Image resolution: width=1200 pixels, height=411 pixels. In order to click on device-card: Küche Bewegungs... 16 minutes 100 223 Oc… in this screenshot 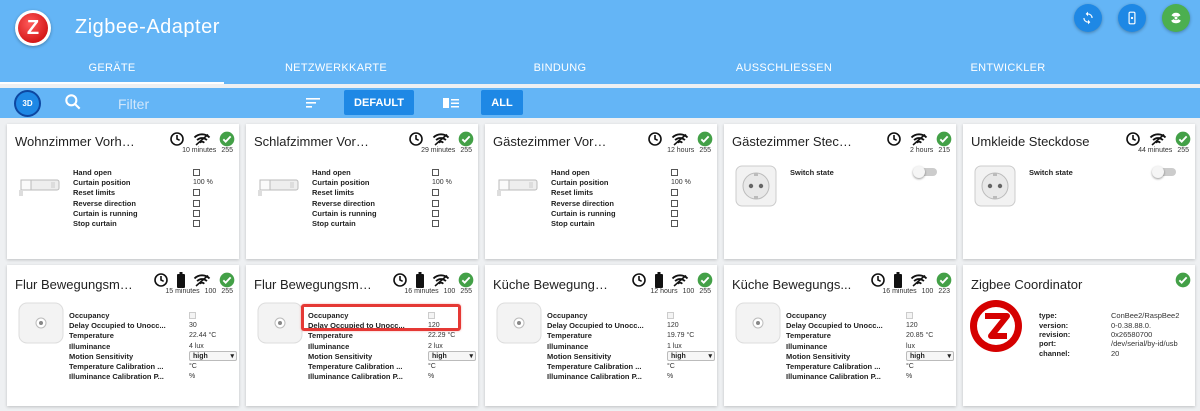, I will do `click(840, 335)`.